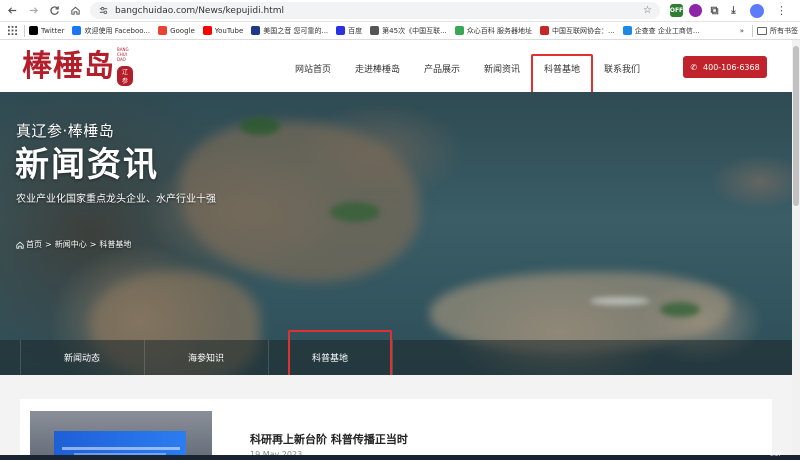 This screenshot has height=460, width=800. What do you see at coordinates (396, 357) in the screenshot?
I see `sub-navigation: 新闻动态 海参知识 科普基地` at bounding box center [396, 357].